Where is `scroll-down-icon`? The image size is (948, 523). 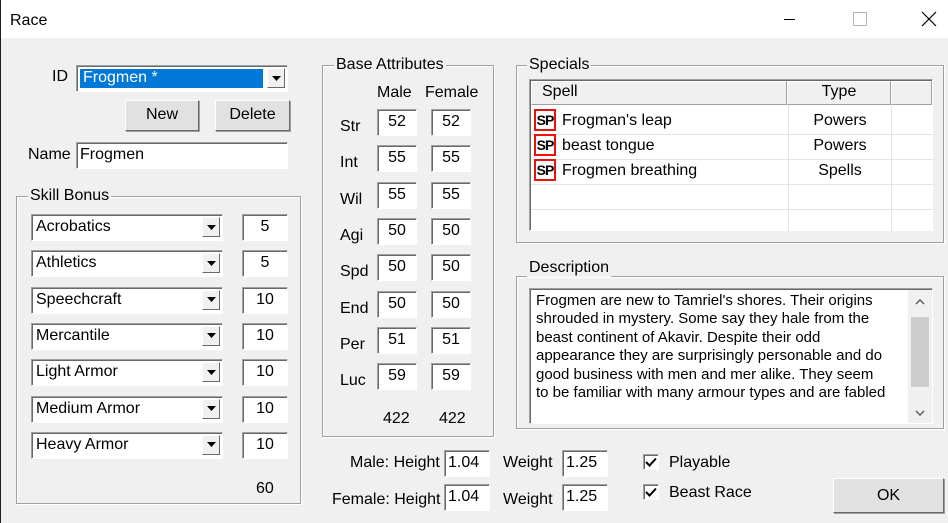
scroll-down-icon is located at coordinates (920, 413).